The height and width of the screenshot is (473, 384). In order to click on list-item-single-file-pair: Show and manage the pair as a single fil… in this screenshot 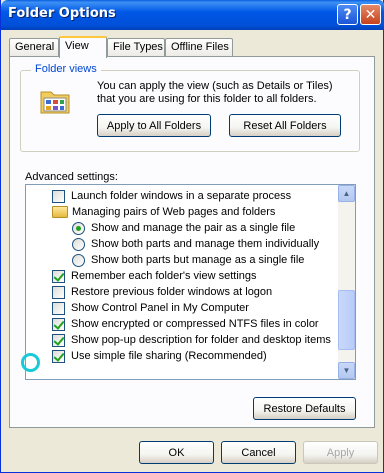, I will do `click(183, 228)`.